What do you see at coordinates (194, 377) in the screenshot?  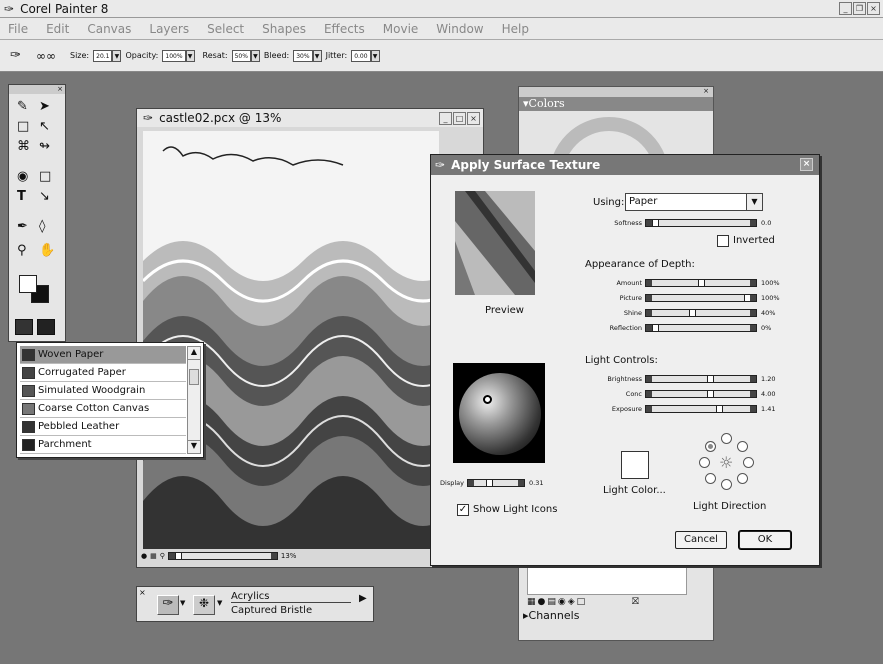 I see `scrollbar-thumb` at bounding box center [194, 377].